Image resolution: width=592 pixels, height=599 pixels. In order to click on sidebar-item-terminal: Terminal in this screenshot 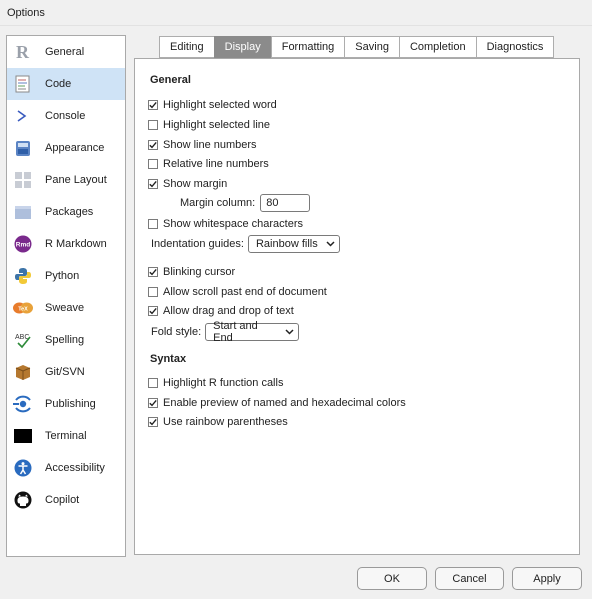, I will do `click(66, 436)`.